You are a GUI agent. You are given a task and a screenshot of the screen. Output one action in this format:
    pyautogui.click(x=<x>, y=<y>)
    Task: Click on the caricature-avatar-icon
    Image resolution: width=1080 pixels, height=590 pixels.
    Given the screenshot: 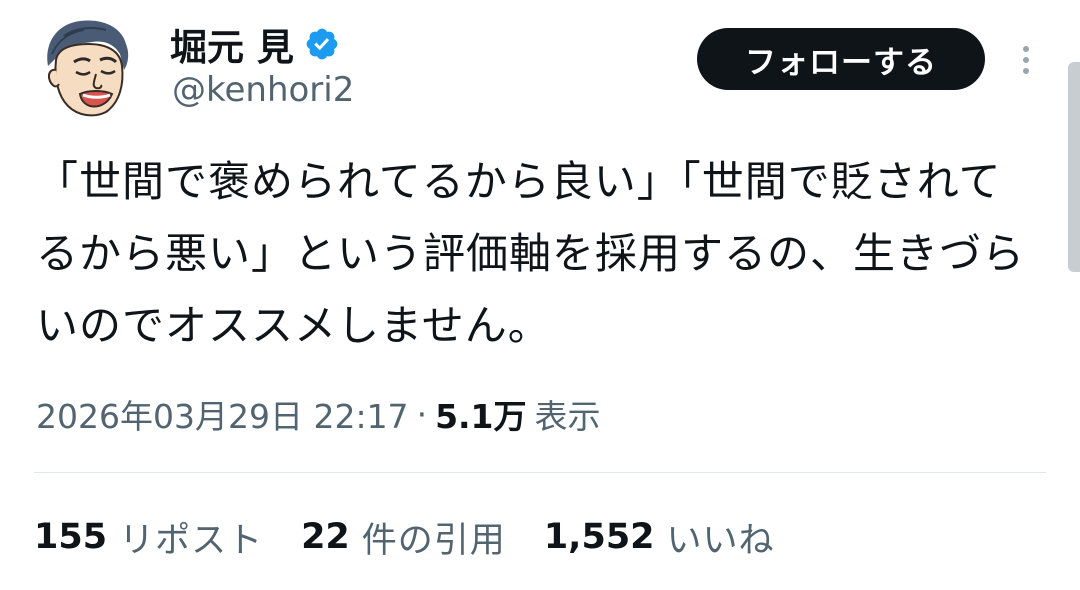 What is the action you would take?
    pyautogui.click(x=88, y=68)
    